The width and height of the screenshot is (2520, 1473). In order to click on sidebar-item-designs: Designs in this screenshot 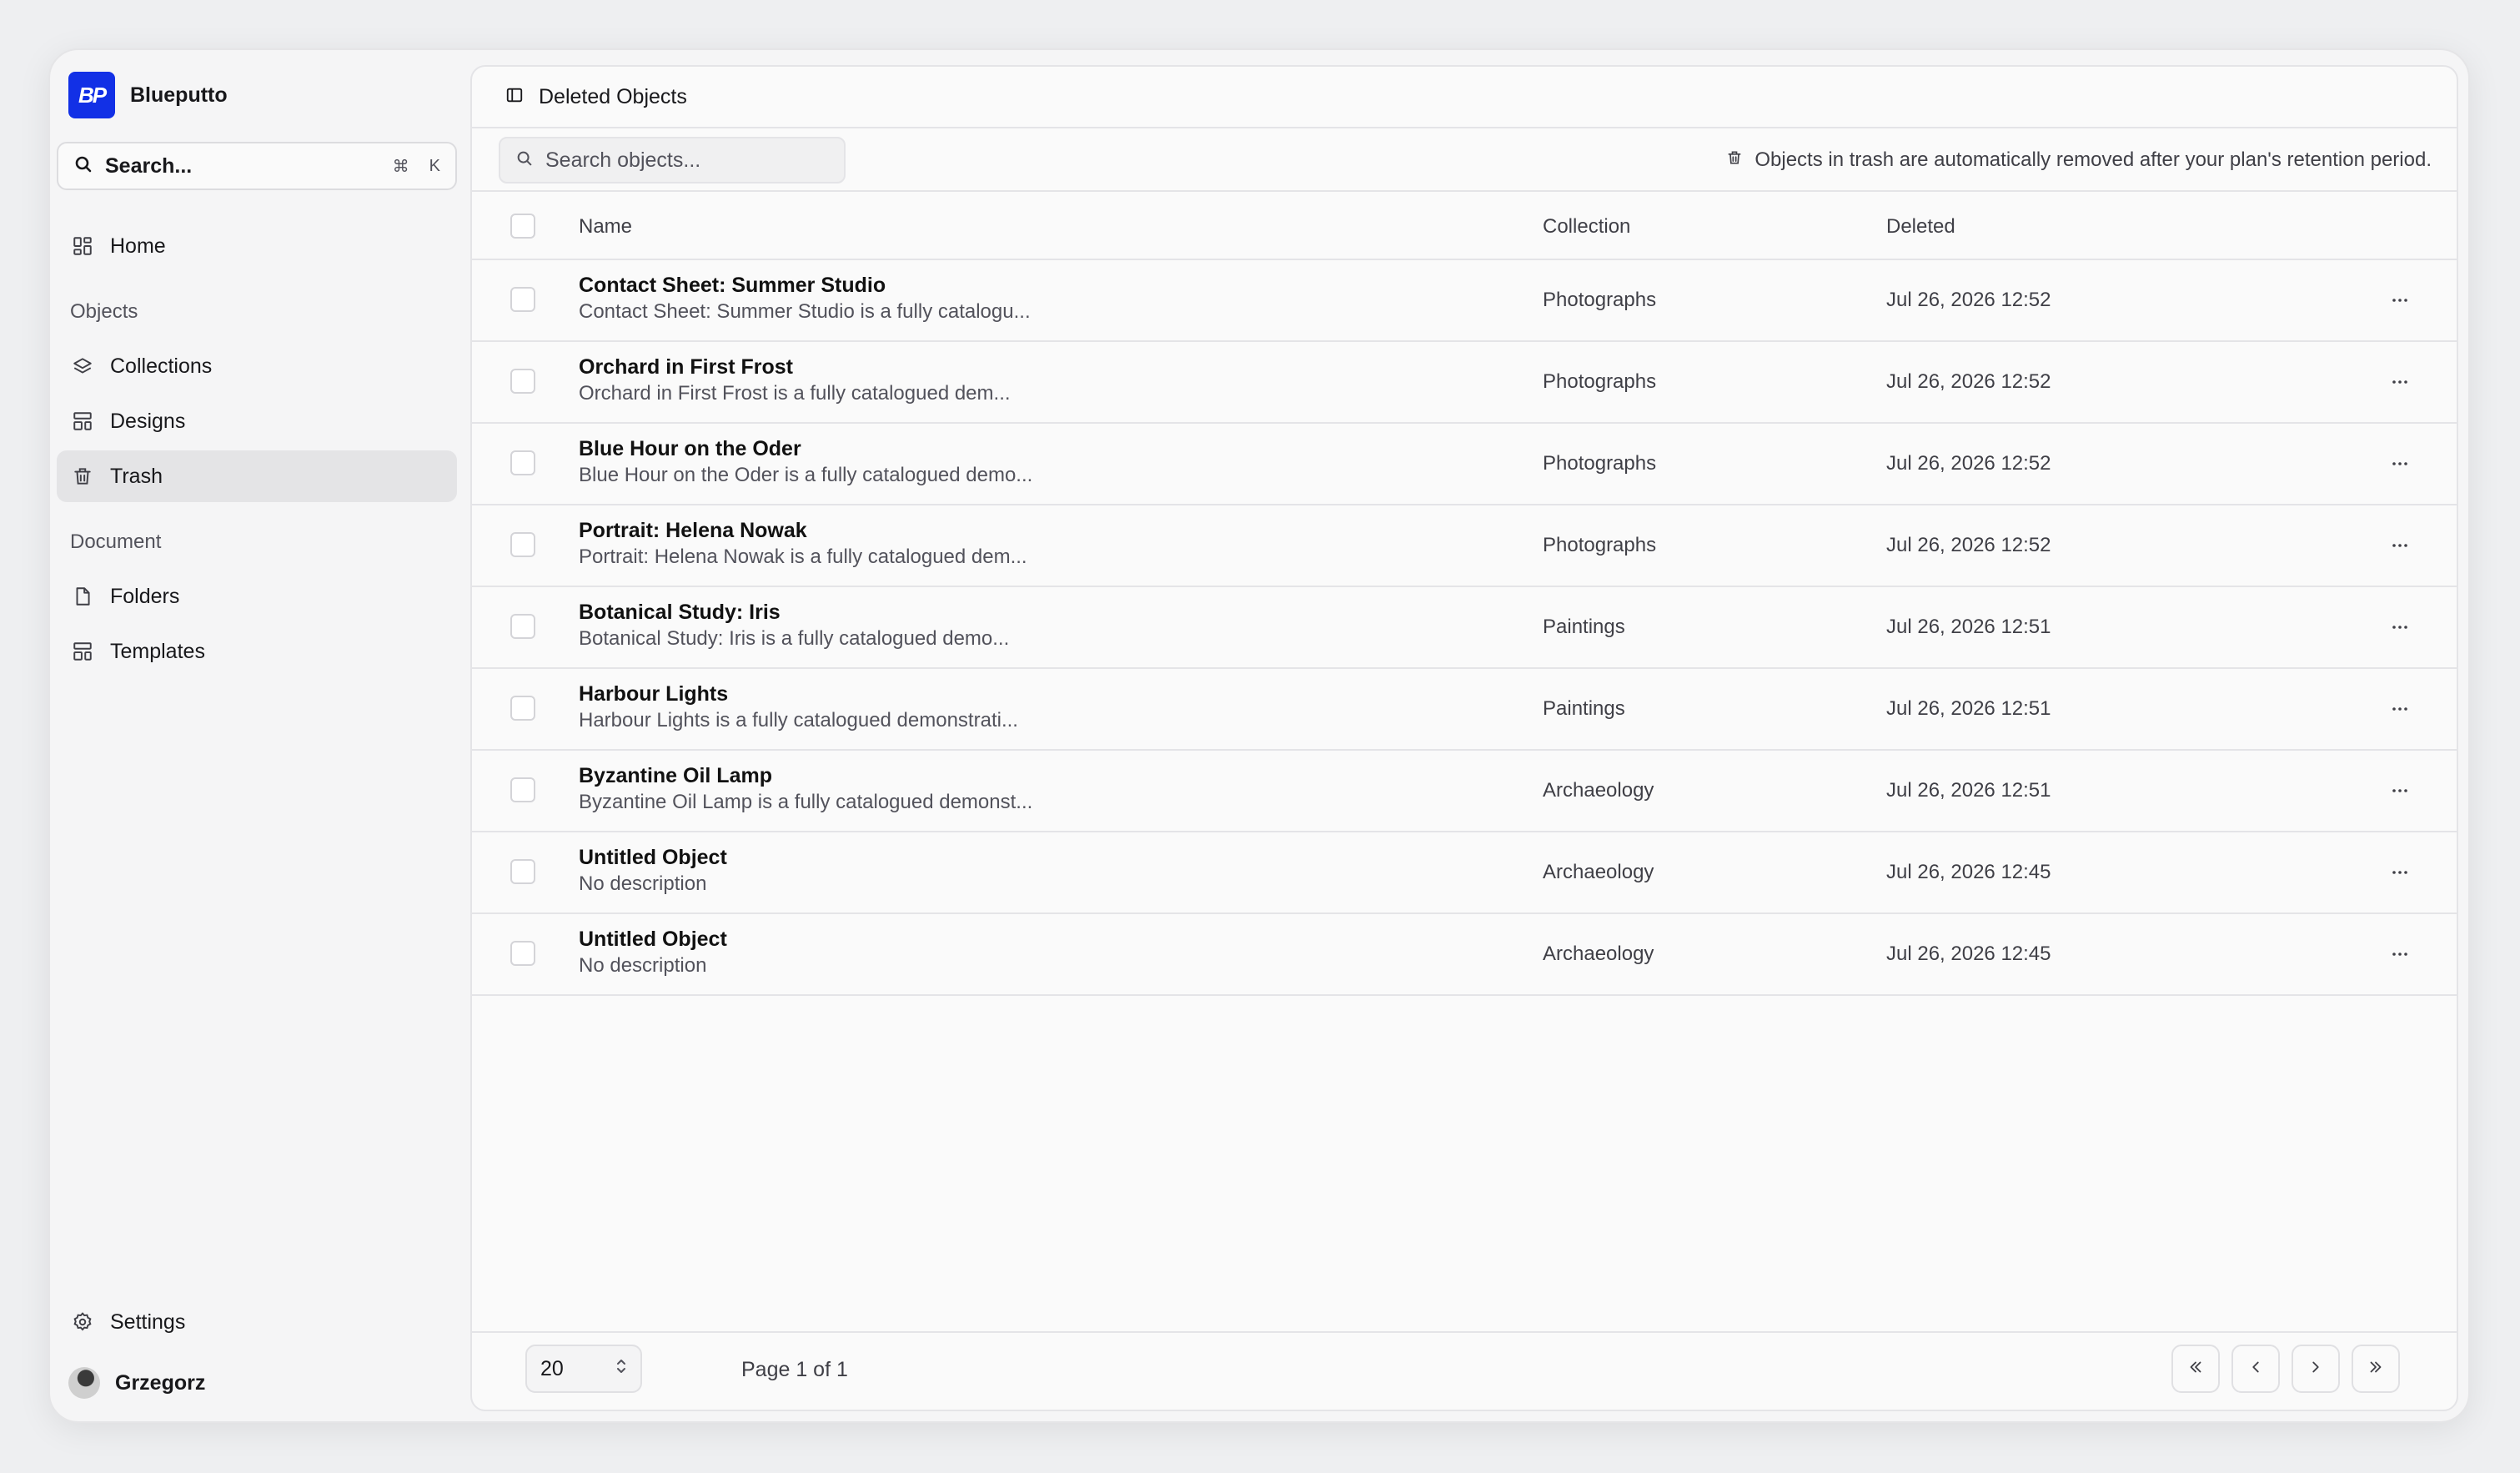, I will do `click(257, 421)`.